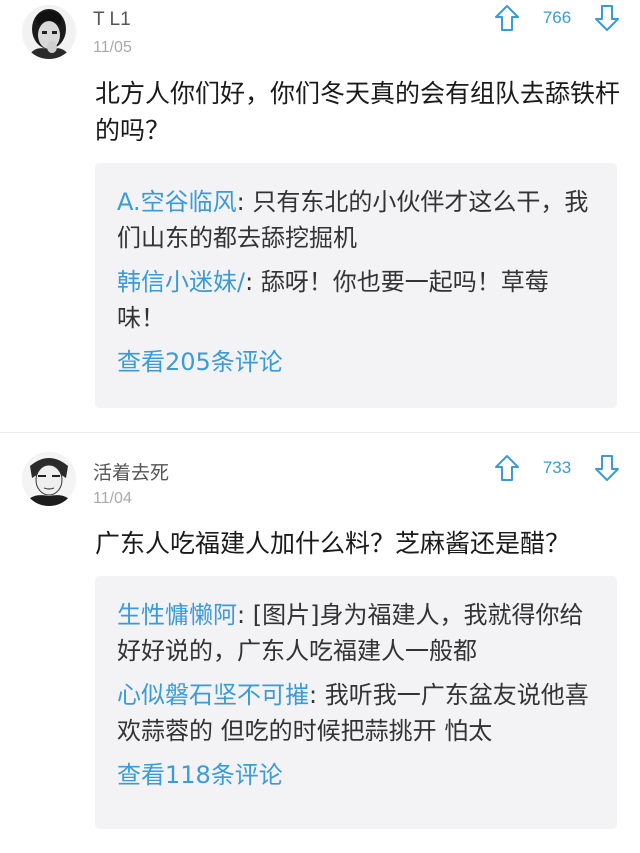 The image size is (640, 853). What do you see at coordinates (131, 471) in the screenshot?
I see `username: 活着去死` at bounding box center [131, 471].